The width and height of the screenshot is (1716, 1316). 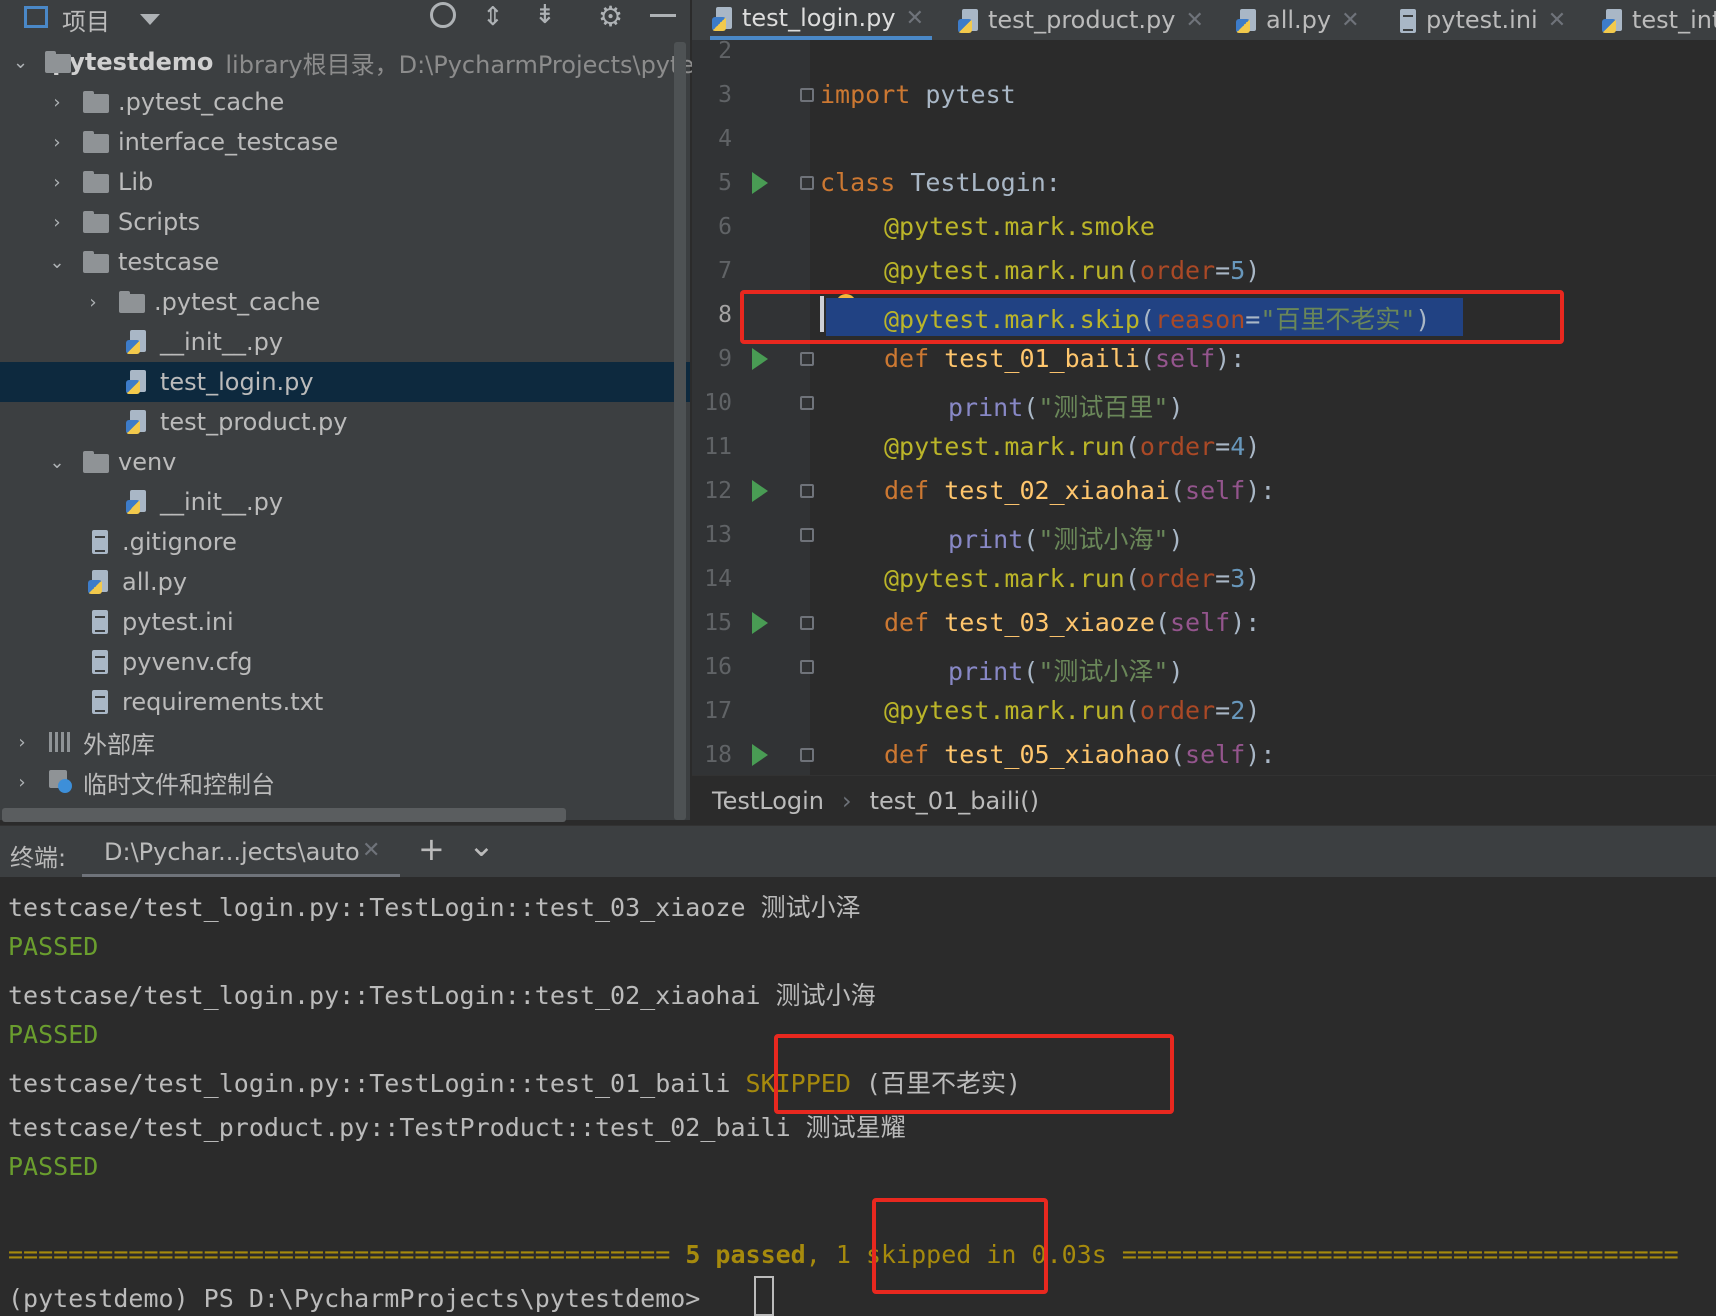 What do you see at coordinates (345, 542) in the screenshot?
I see `tree-item: .gitignore` at bounding box center [345, 542].